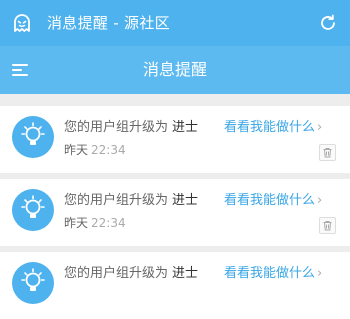 This screenshot has width=350, height=319. What do you see at coordinates (22, 23) in the screenshot?
I see `ghost-icon` at bounding box center [22, 23].